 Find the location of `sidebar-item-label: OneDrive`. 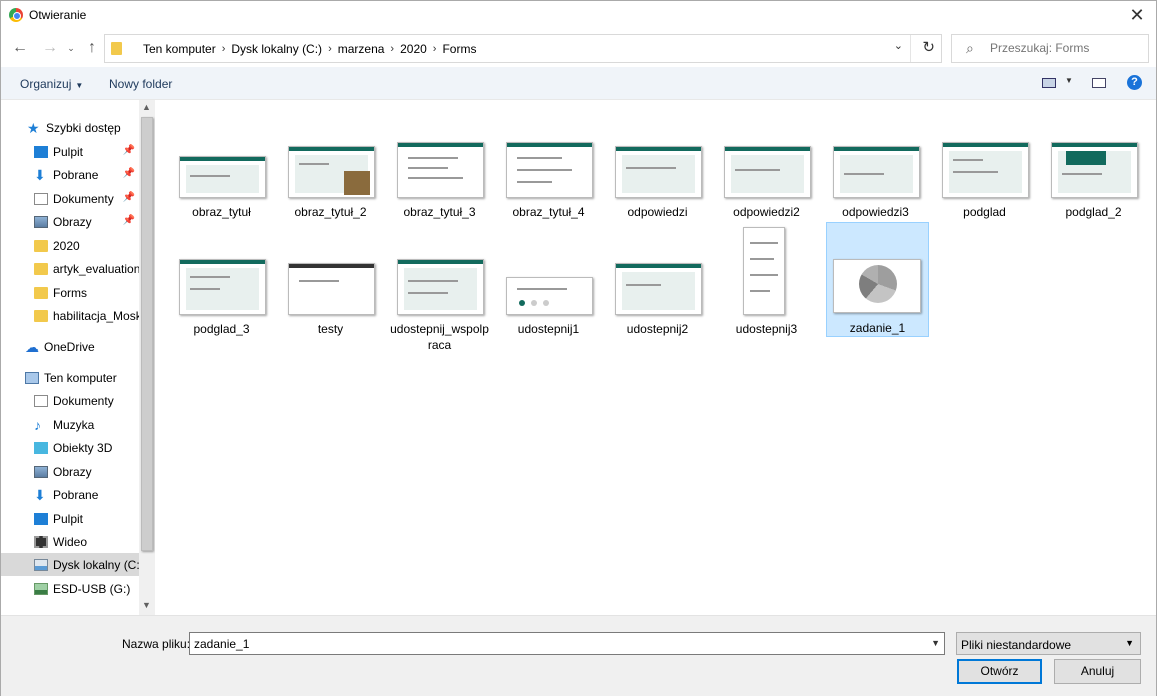

sidebar-item-label: OneDrive is located at coordinates (69, 346).